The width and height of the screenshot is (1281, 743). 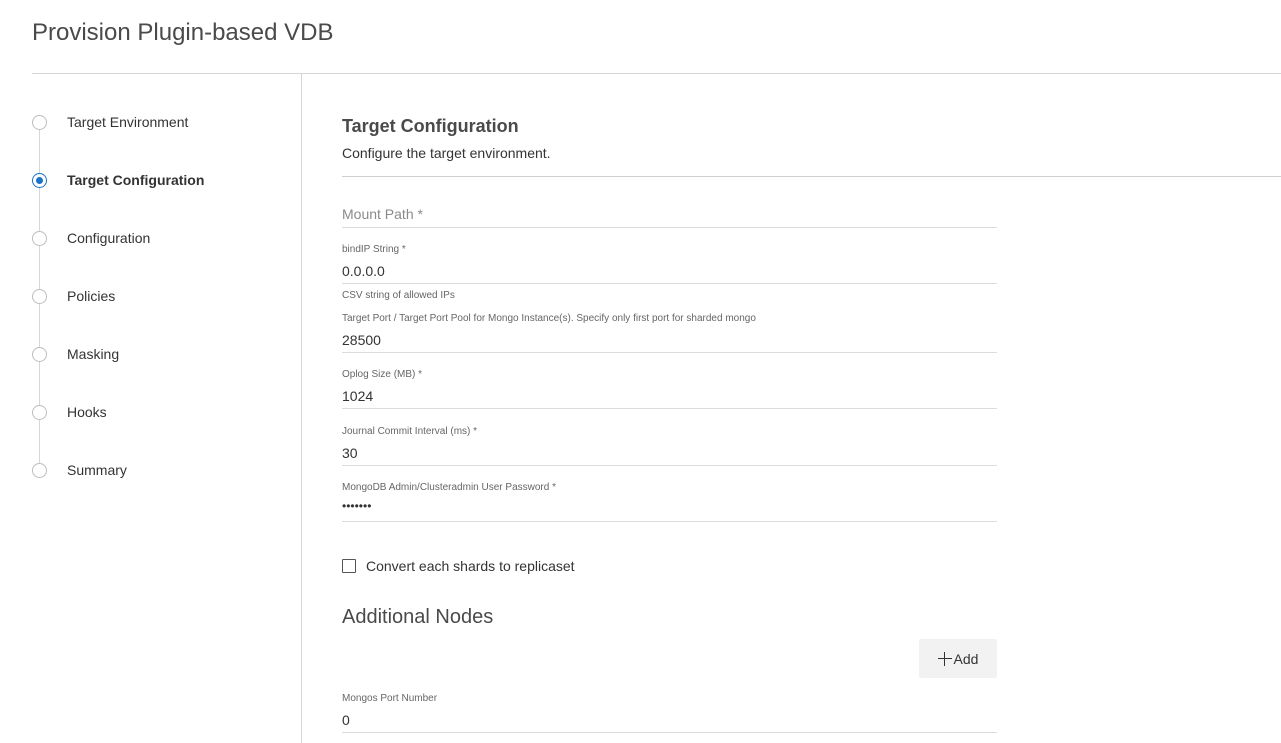 I want to click on step-configuration: Configuration, so click(x=91, y=238).